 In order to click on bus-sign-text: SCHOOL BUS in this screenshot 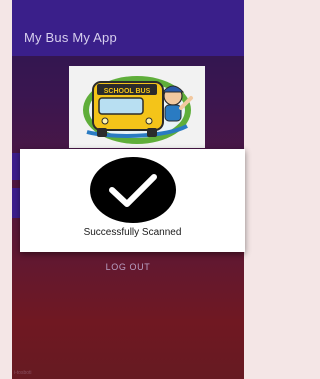, I will do `click(127, 91)`.